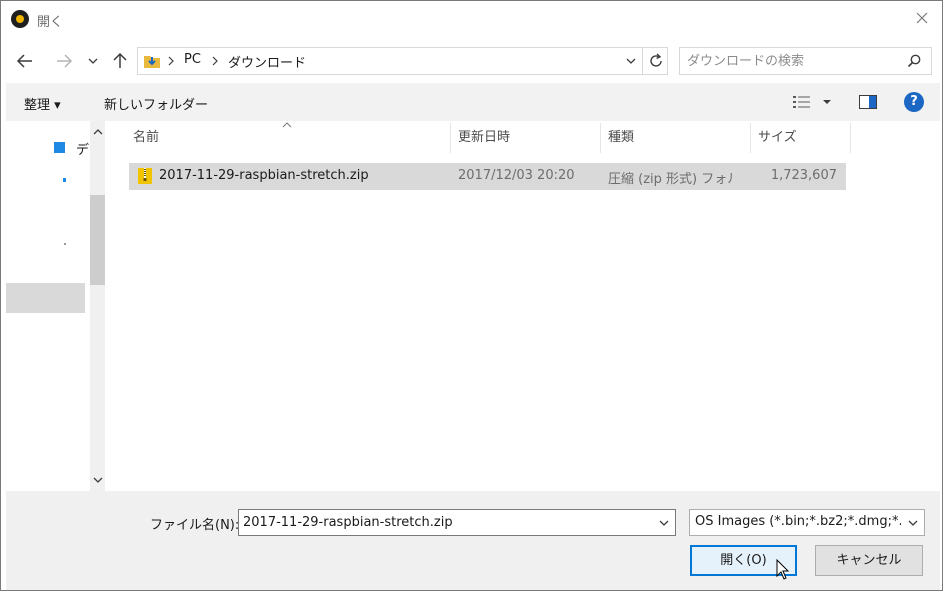 The width and height of the screenshot is (943, 591). Describe the element at coordinates (664, 523) in the screenshot. I see `filename-dropdown-icon` at that location.